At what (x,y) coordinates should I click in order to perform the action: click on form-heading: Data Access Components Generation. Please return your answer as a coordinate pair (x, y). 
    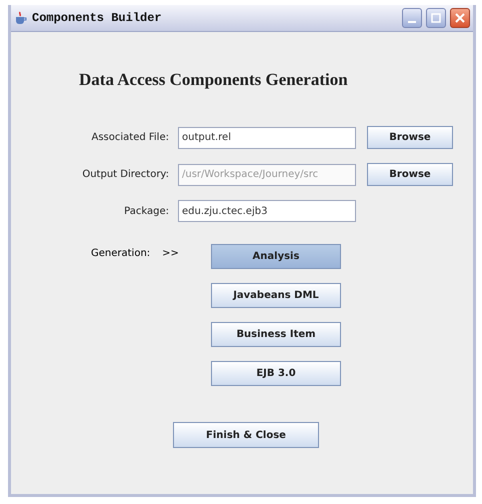
    Looking at the image, I should click on (214, 80).